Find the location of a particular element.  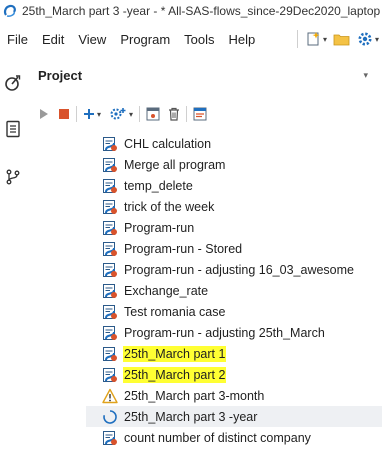

menubar: File Edit View Program Tools Help ▾ ▾ is located at coordinates (191, 39).